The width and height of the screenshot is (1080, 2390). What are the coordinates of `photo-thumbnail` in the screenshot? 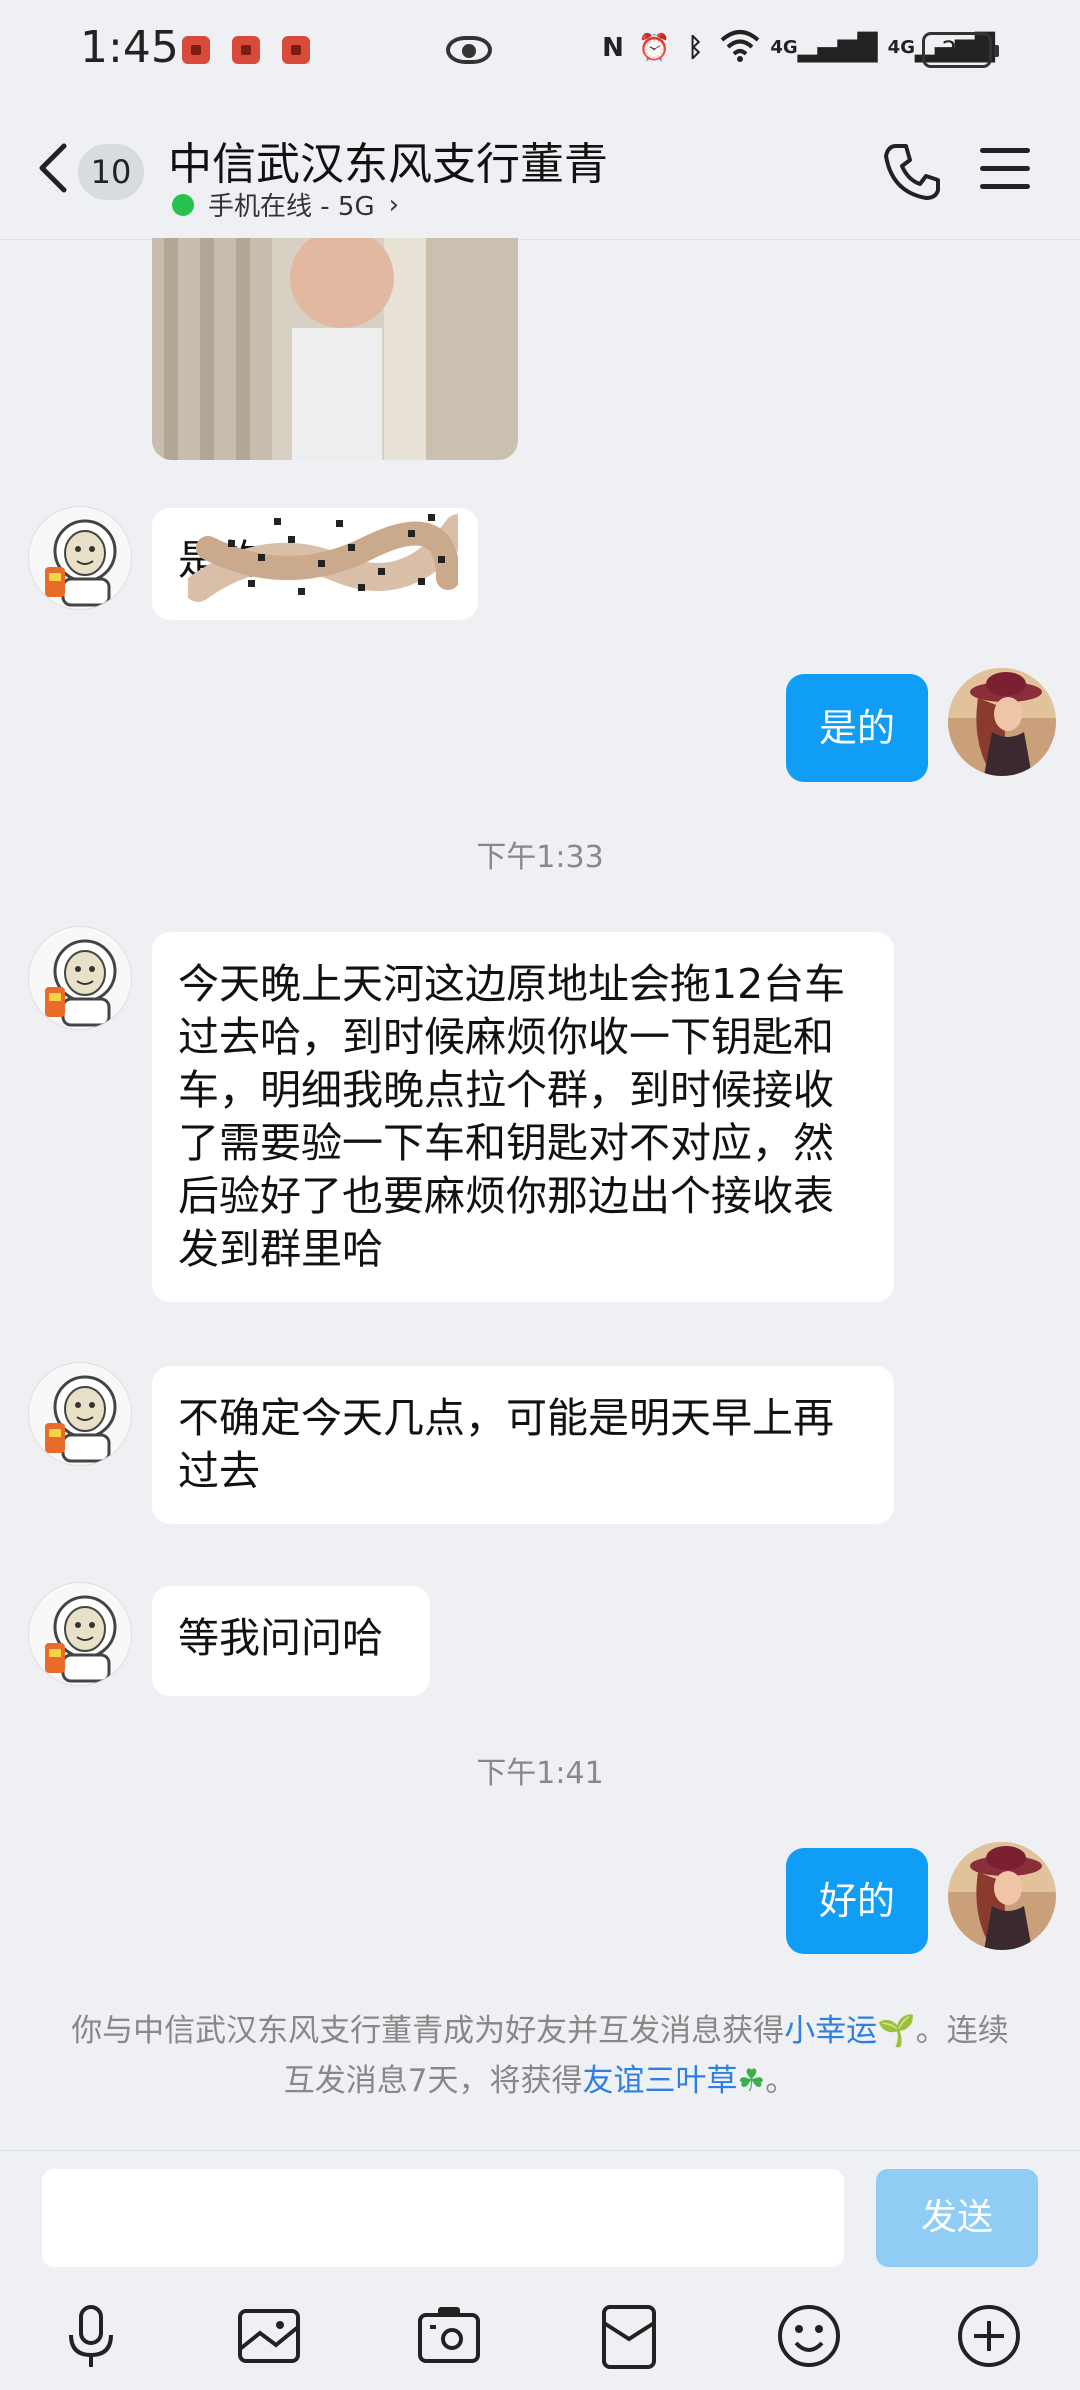 It's located at (335, 349).